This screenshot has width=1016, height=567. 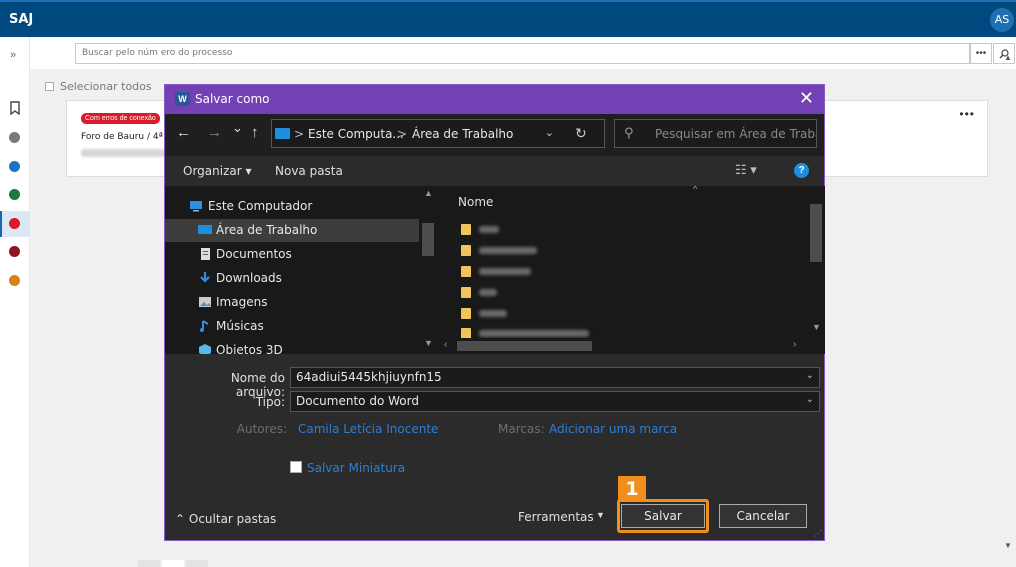 I want to click on address-segment-desktop: Área de Trabalho, so click(x=462, y=134).